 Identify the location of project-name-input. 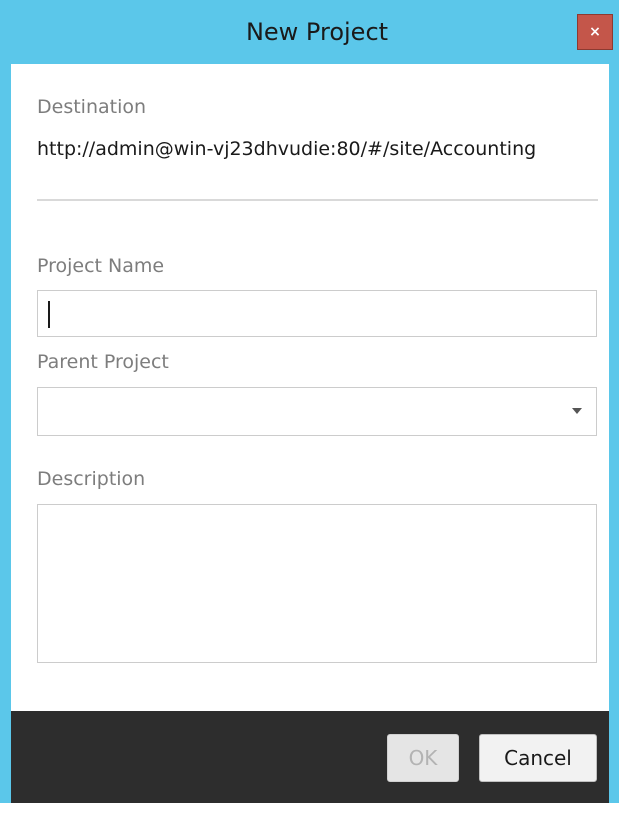
(317, 313).